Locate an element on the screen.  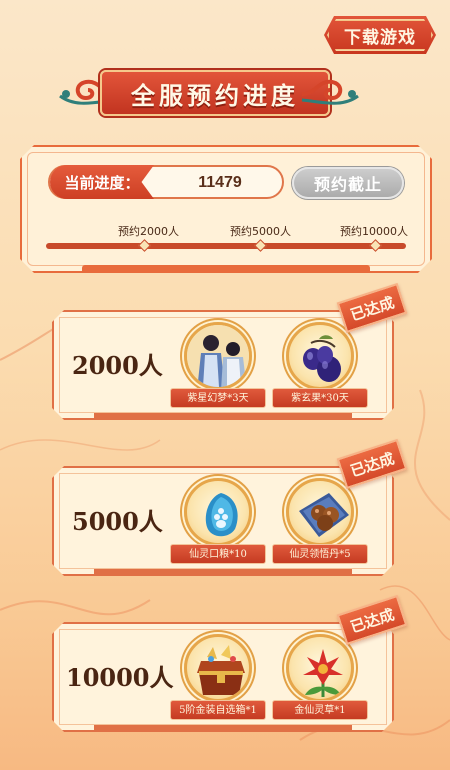
download-game-label: 下载游戏 is located at coordinates (380, 37).